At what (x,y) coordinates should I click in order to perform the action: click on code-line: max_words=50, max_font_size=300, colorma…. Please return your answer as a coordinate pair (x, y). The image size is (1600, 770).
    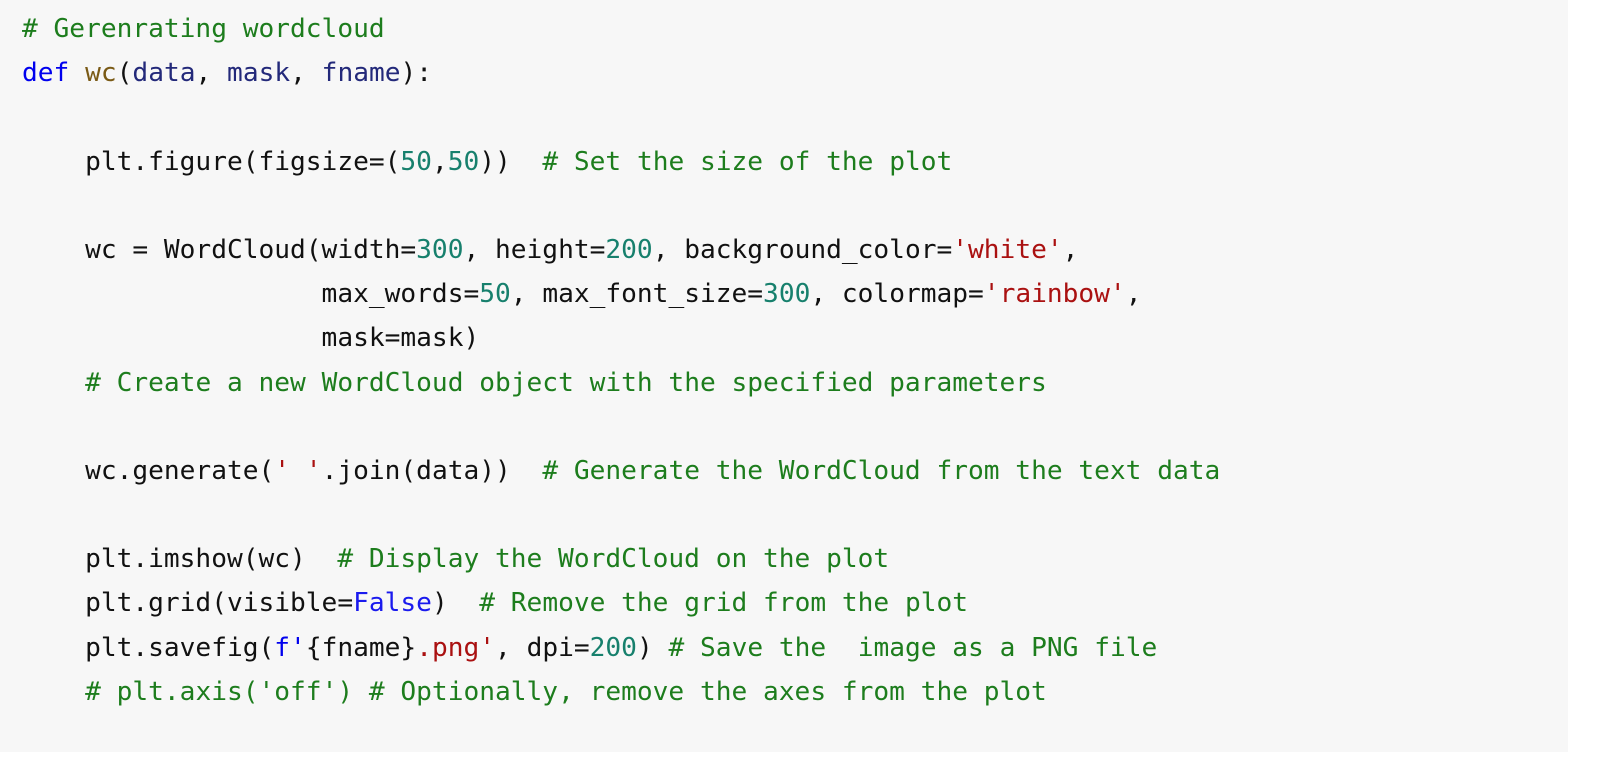
    Looking at the image, I should click on (621, 294).